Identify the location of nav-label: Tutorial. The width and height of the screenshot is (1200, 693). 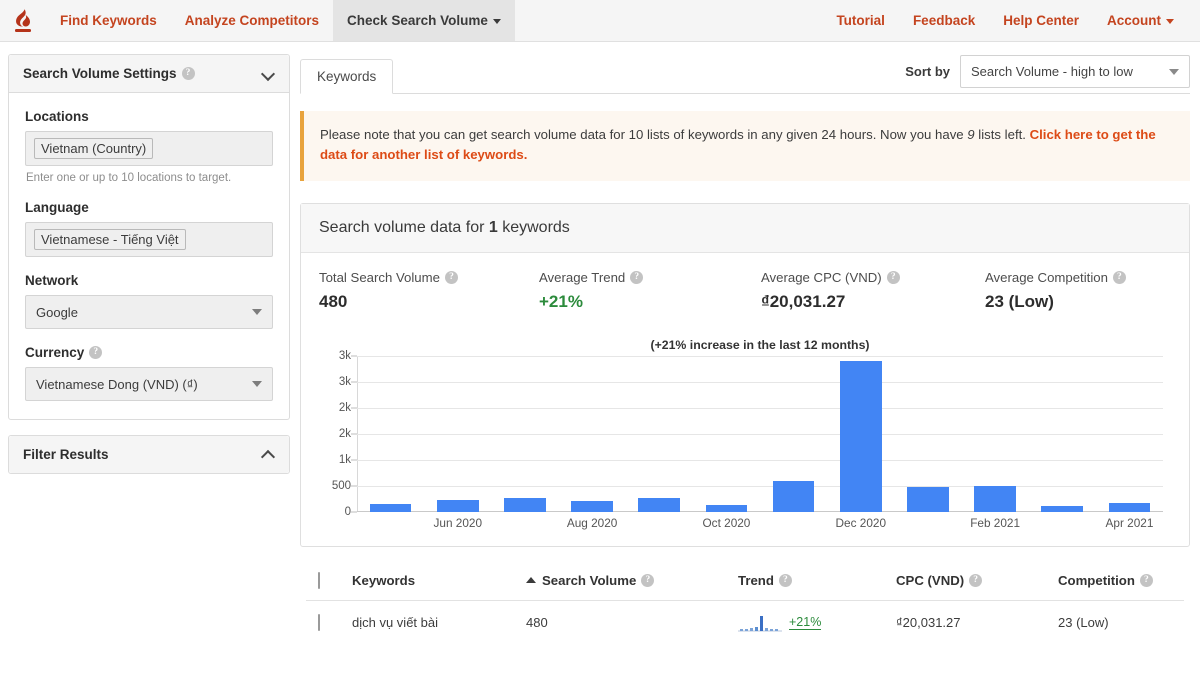
(860, 20).